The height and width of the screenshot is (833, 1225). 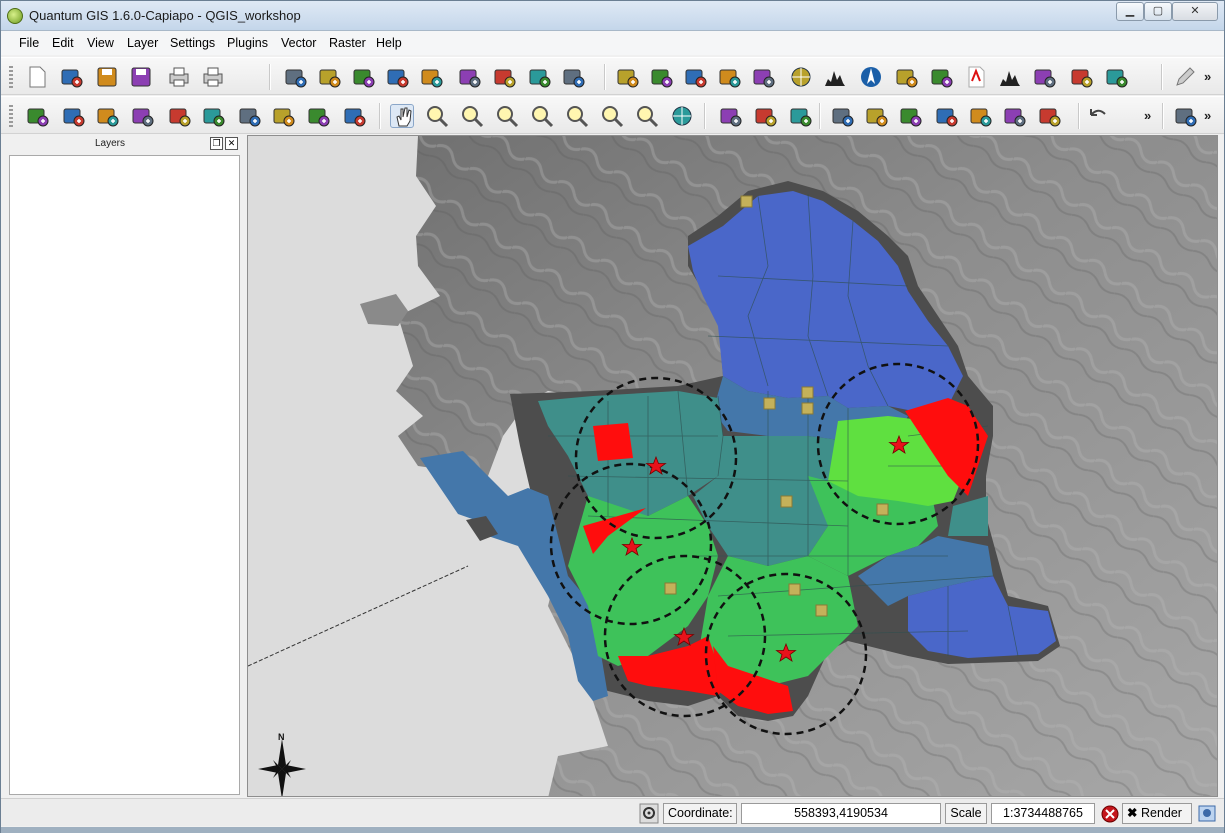 I want to click on menu-settings: Settings, so click(x=192, y=43).